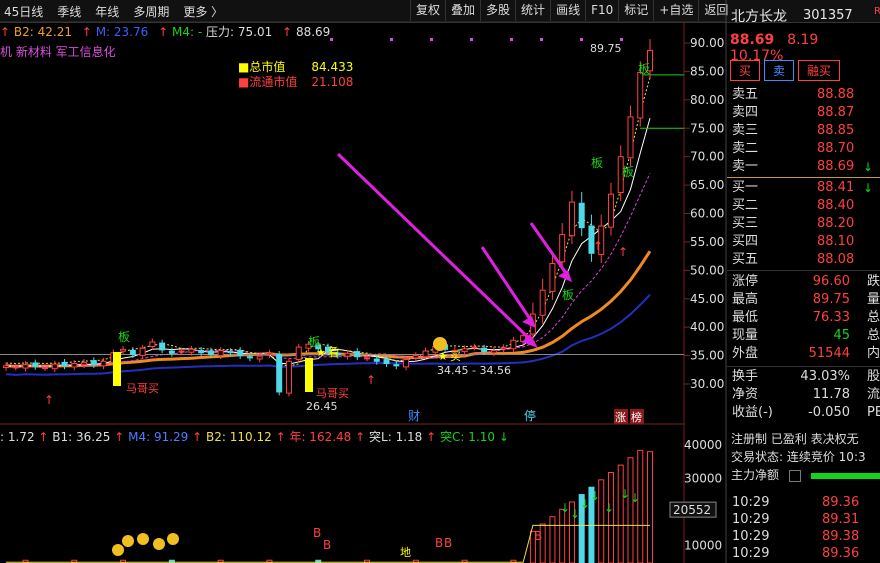  Describe the element at coordinates (507, 284) in the screenshot. I see `annotation-arrow` at that location.